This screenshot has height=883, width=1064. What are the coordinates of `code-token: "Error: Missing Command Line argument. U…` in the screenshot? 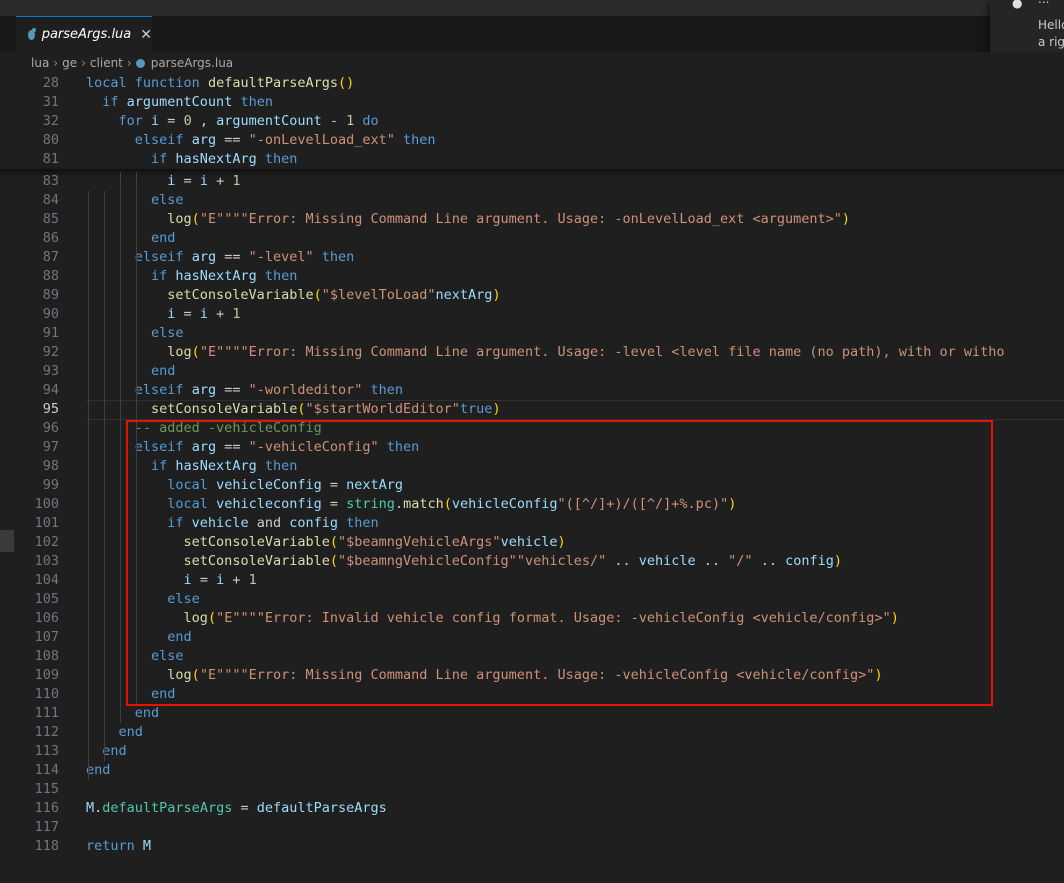 It's located at (541, 219).